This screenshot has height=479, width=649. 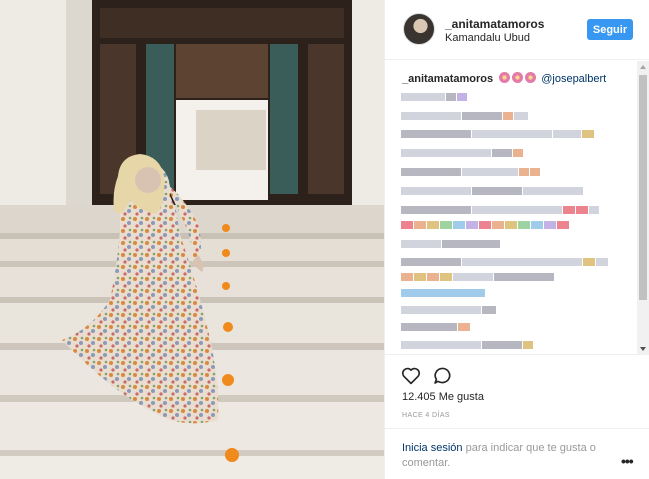 What do you see at coordinates (419, 29) in the screenshot?
I see `avatar` at bounding box center [419, 29].